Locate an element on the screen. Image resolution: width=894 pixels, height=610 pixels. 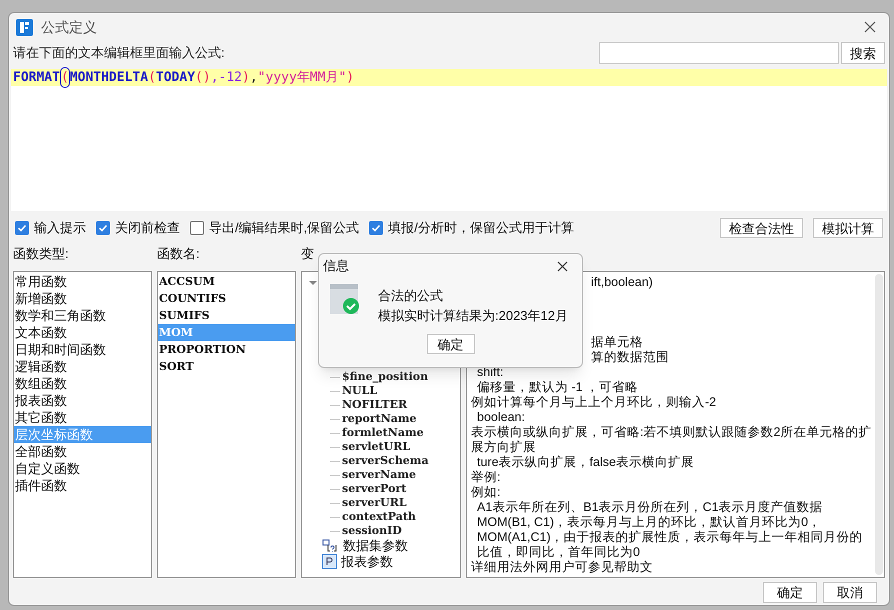
description-line: MOM(A1,C1)，由于报表的扩展性质，表示每年与上一年相同月份的比值，即同比，首年同比为0 is located at coordinates (670, 545).